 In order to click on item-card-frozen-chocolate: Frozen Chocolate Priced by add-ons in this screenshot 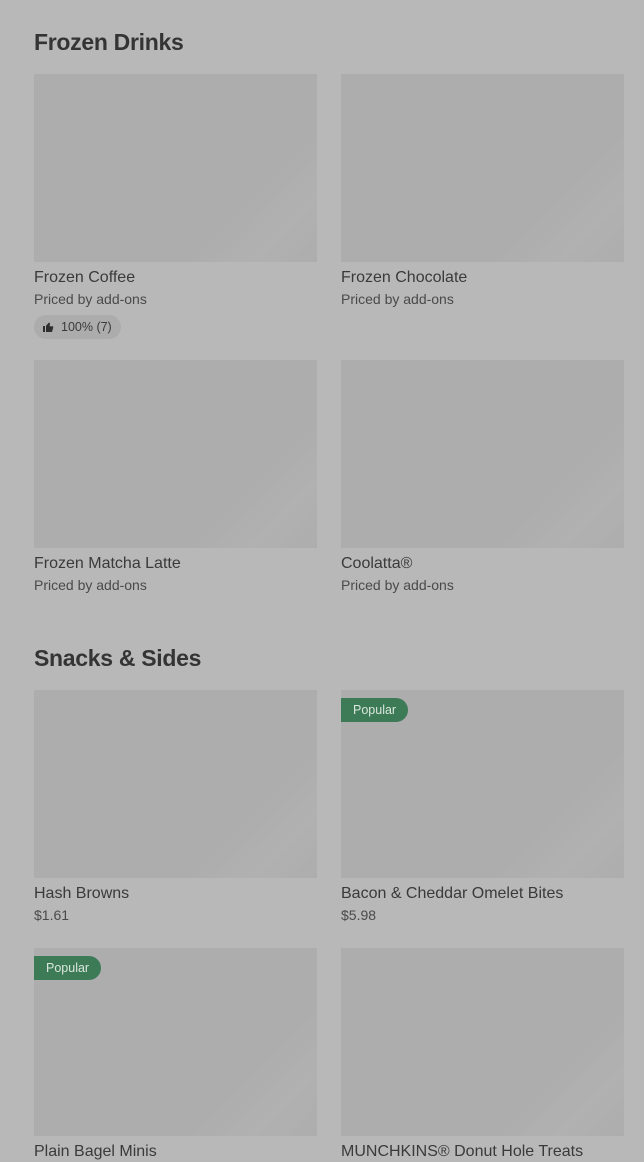, I will do `click(482, 191)`.